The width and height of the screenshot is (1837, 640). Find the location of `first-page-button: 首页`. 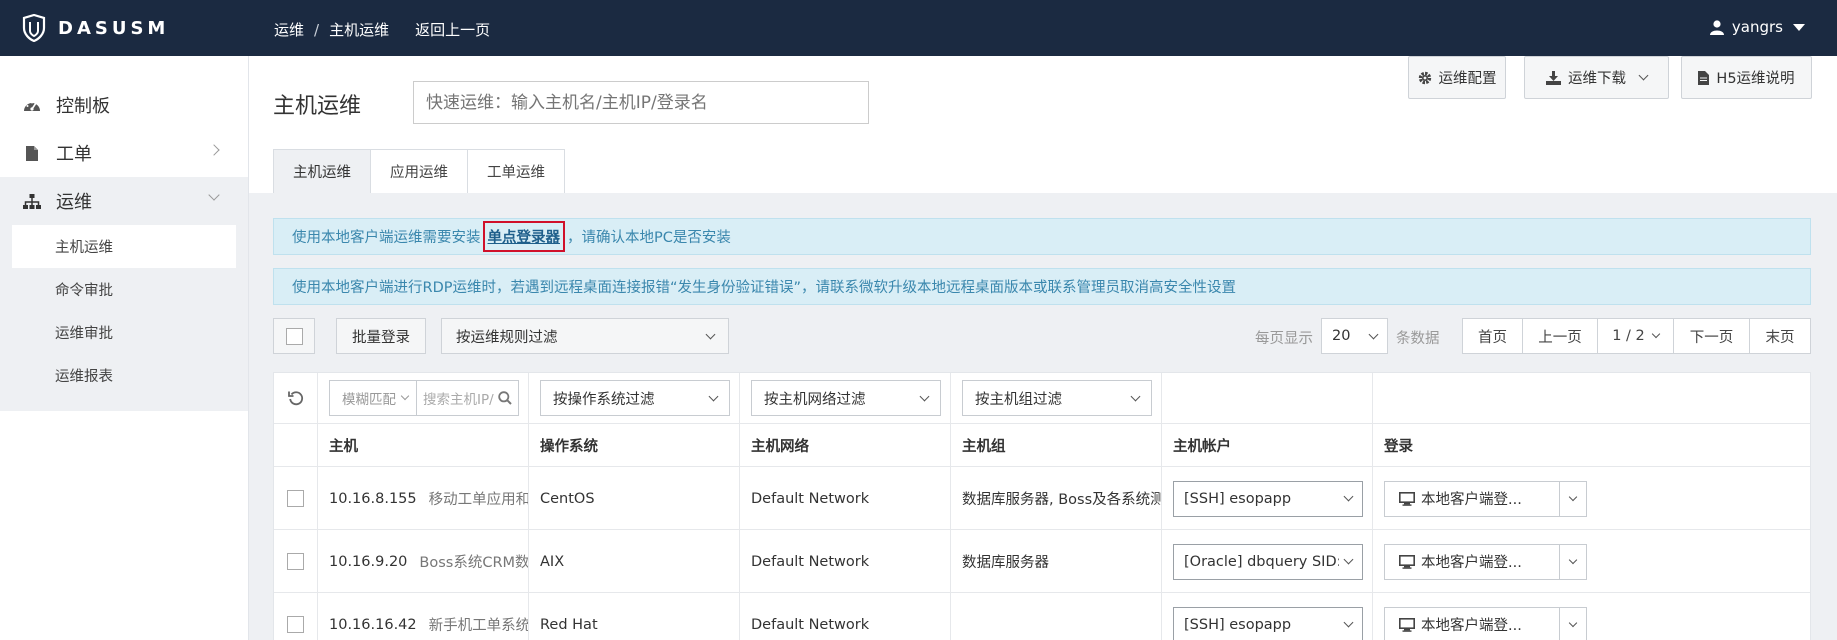

first-page-button: 首页 is located at coordinates (1492, 336).